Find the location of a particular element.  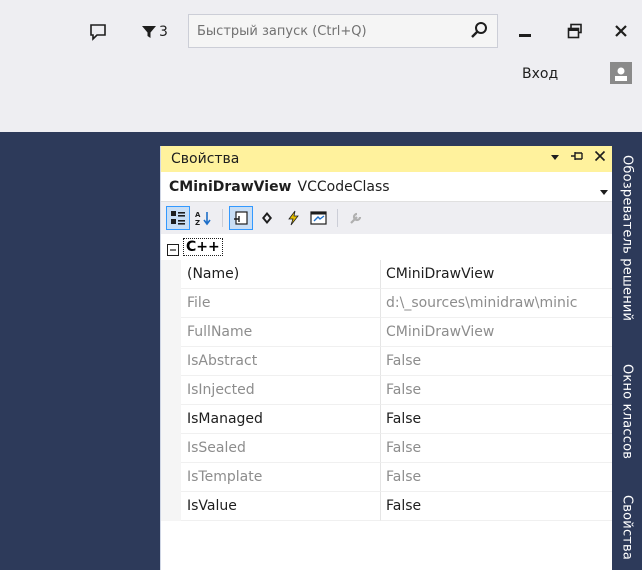

table-row: IsTemplate False is located at coordinates (386, 477).